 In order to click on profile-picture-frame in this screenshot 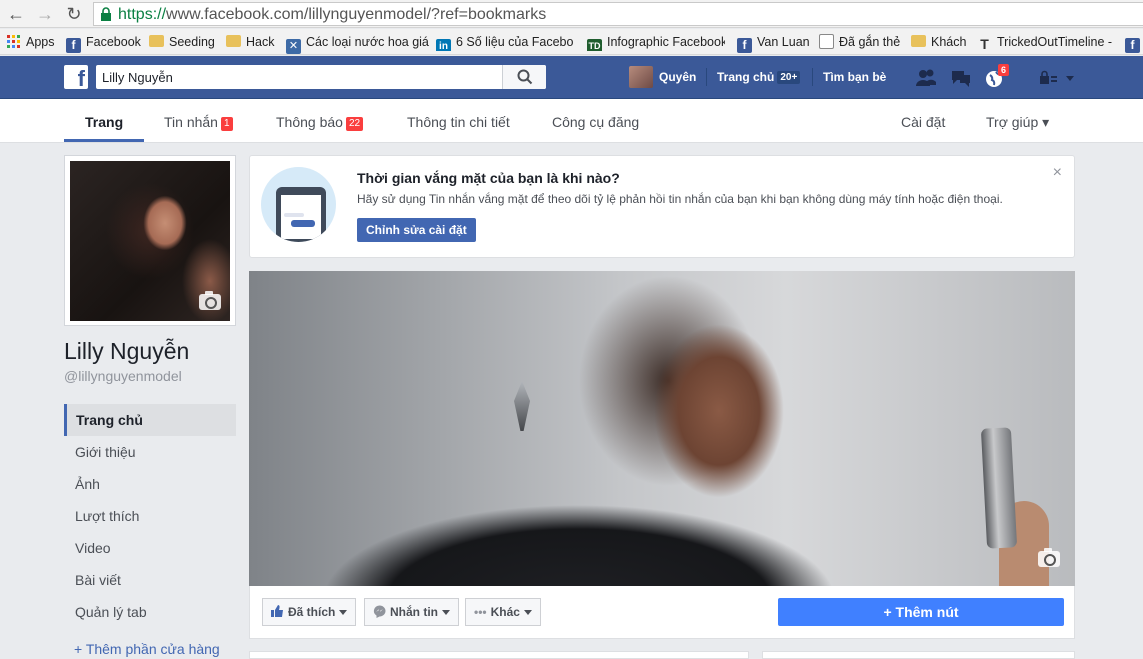, I will do `click(150, 240)`.